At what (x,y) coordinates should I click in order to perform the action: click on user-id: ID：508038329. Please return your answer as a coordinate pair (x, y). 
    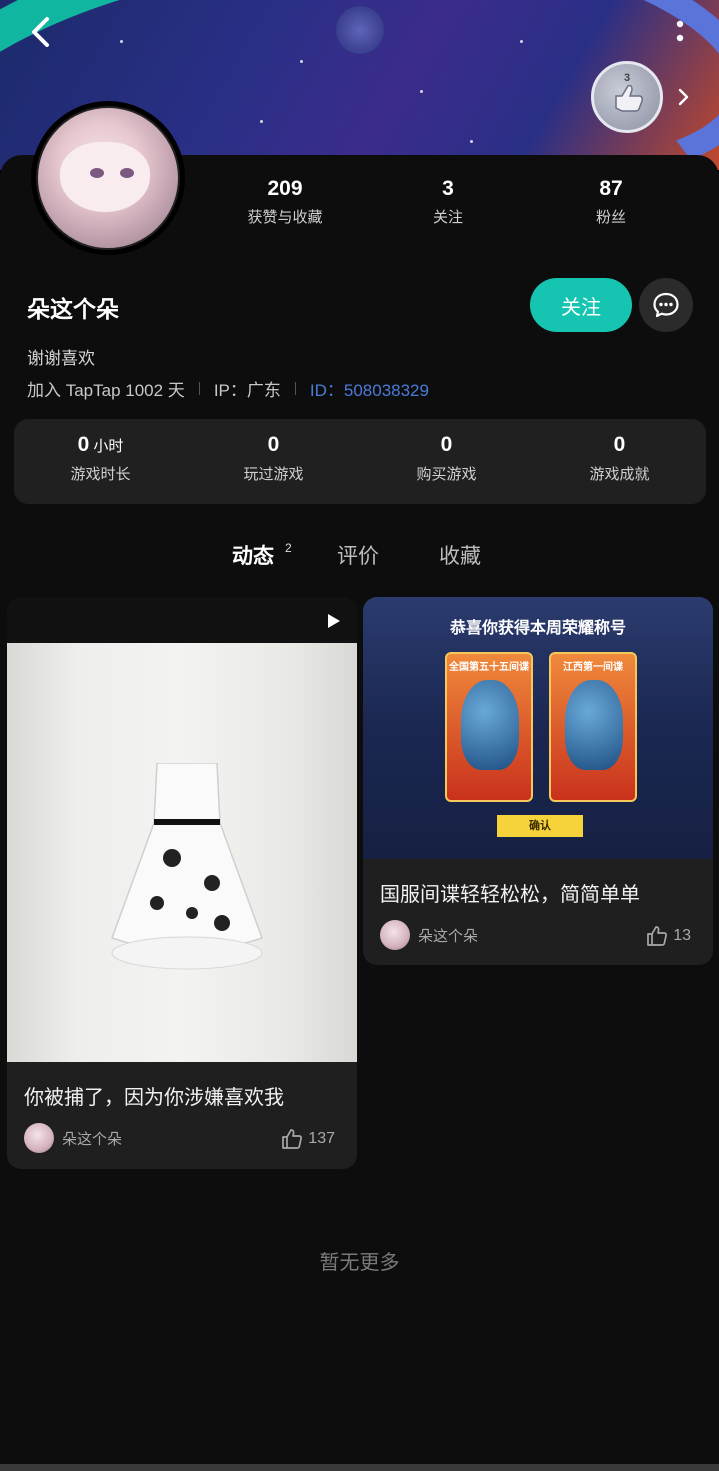
    Looking at the image, I should click on (369, 388).